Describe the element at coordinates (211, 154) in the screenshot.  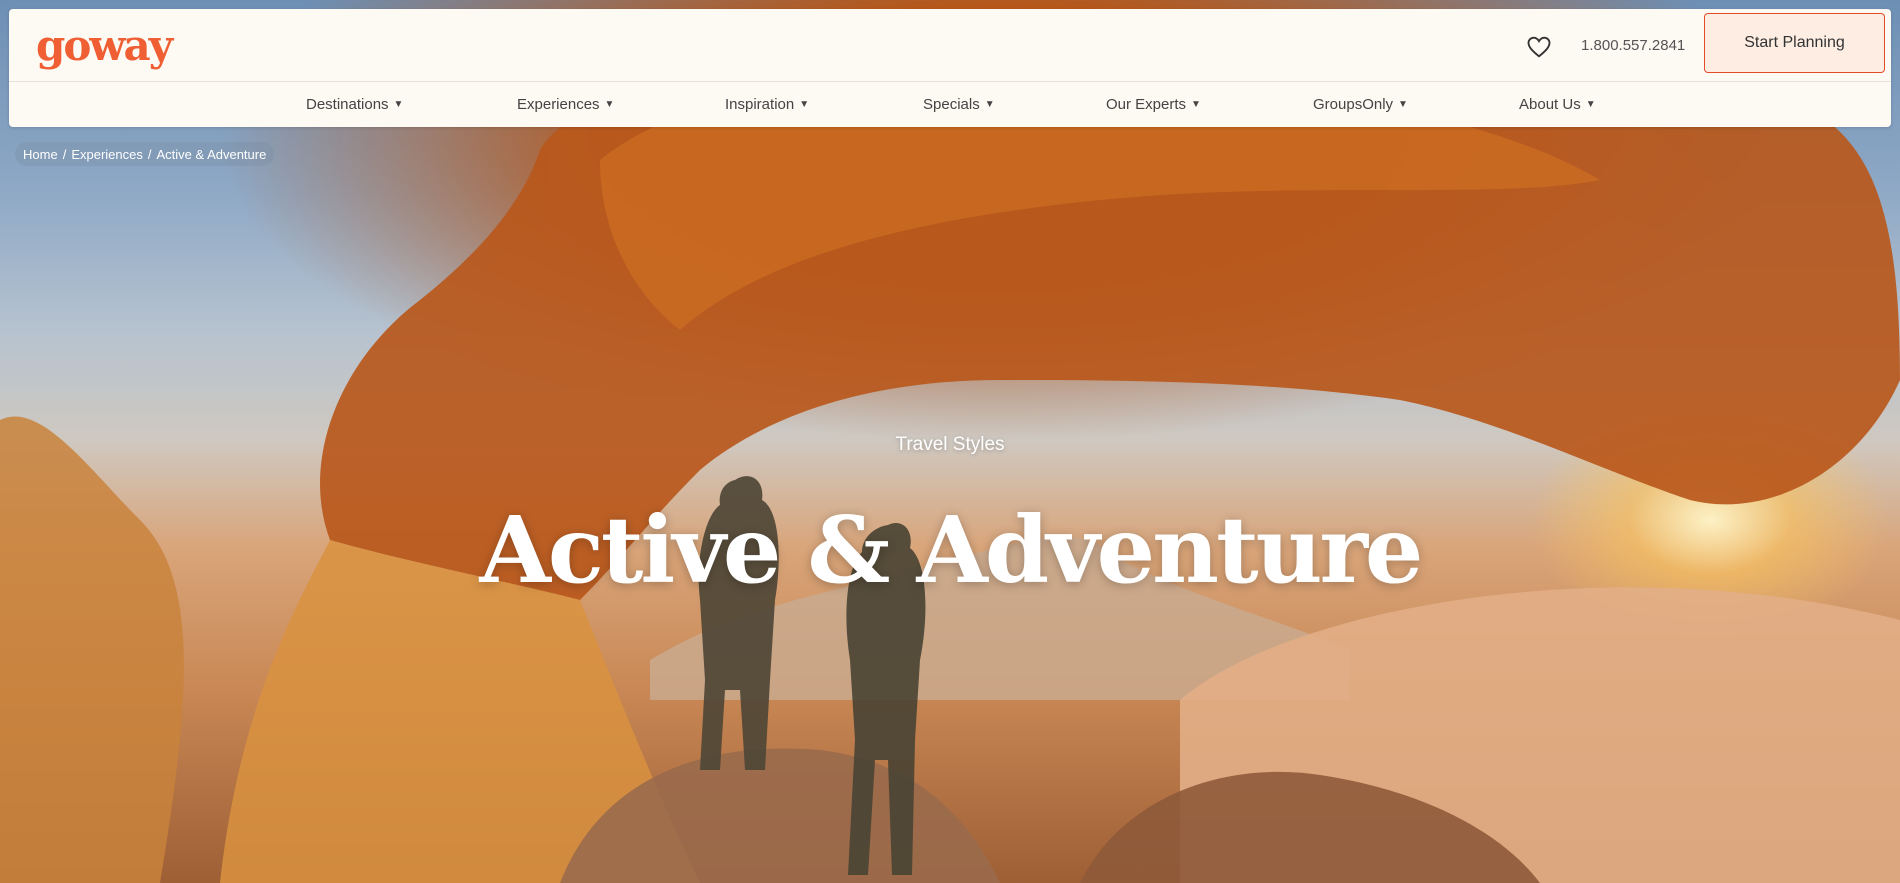
I see `breadcrumb-current: Active & Adventure` at that location.